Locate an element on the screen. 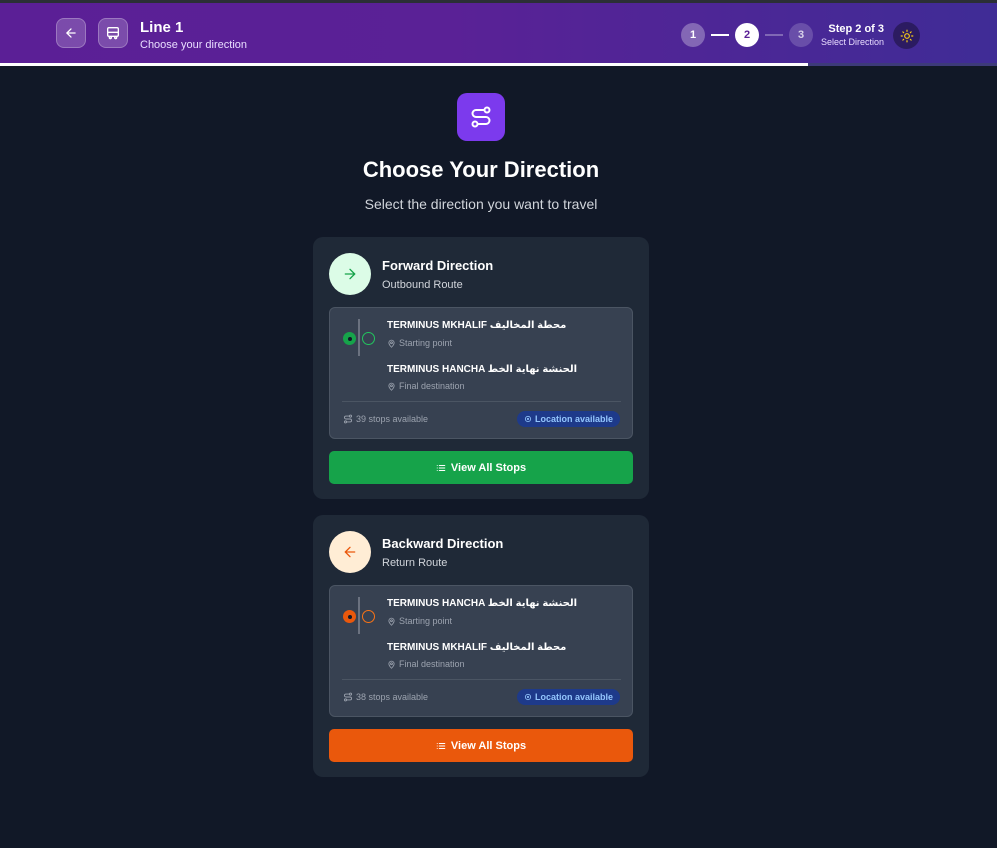 Image resolution: width=997 pixels, height=848 pixels. step-progress-text: Step 2 of 3 Select Direction is located at coordinates (852, 35).